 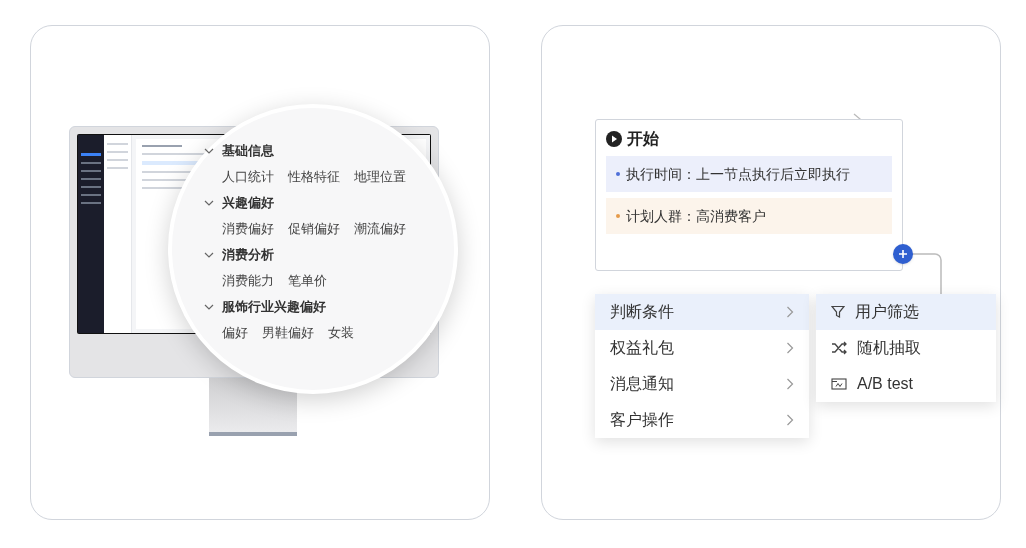 What do you see at coordinates (248, 151) in the screenshot?
I see `group-title: 基础信息` at bounding box center [248, 151].